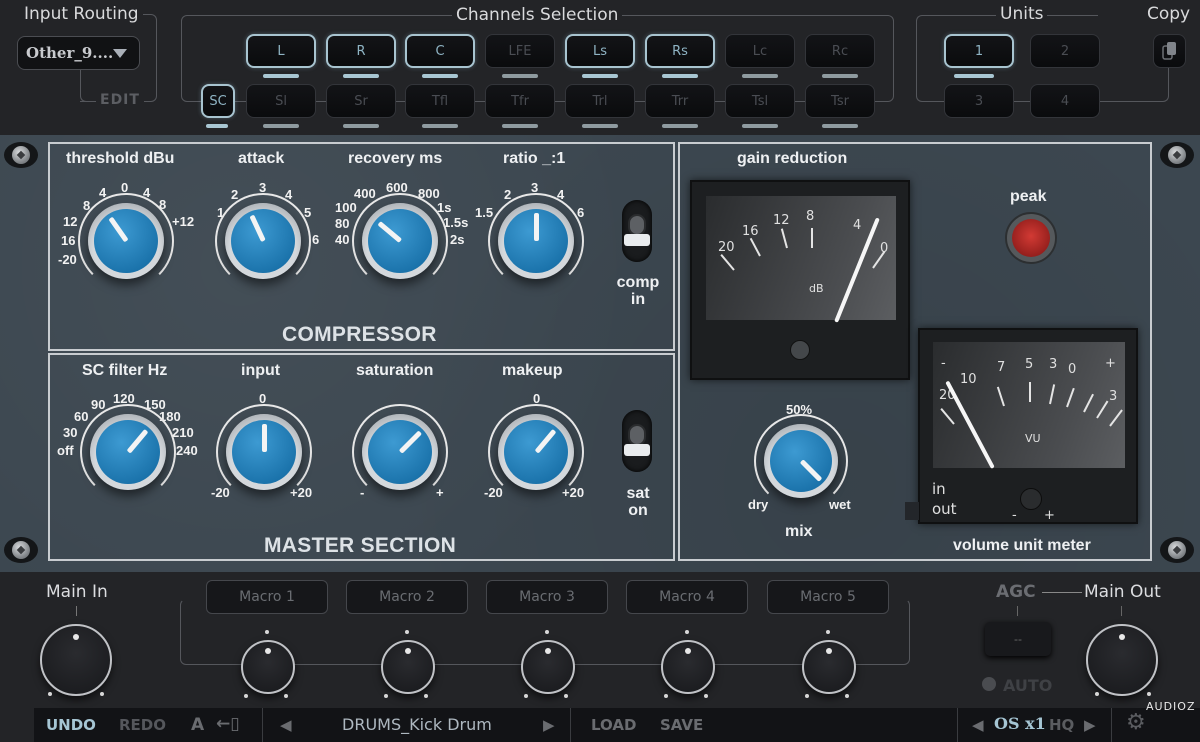  I want to click on channel-button: Tfl, so click(440, 101).